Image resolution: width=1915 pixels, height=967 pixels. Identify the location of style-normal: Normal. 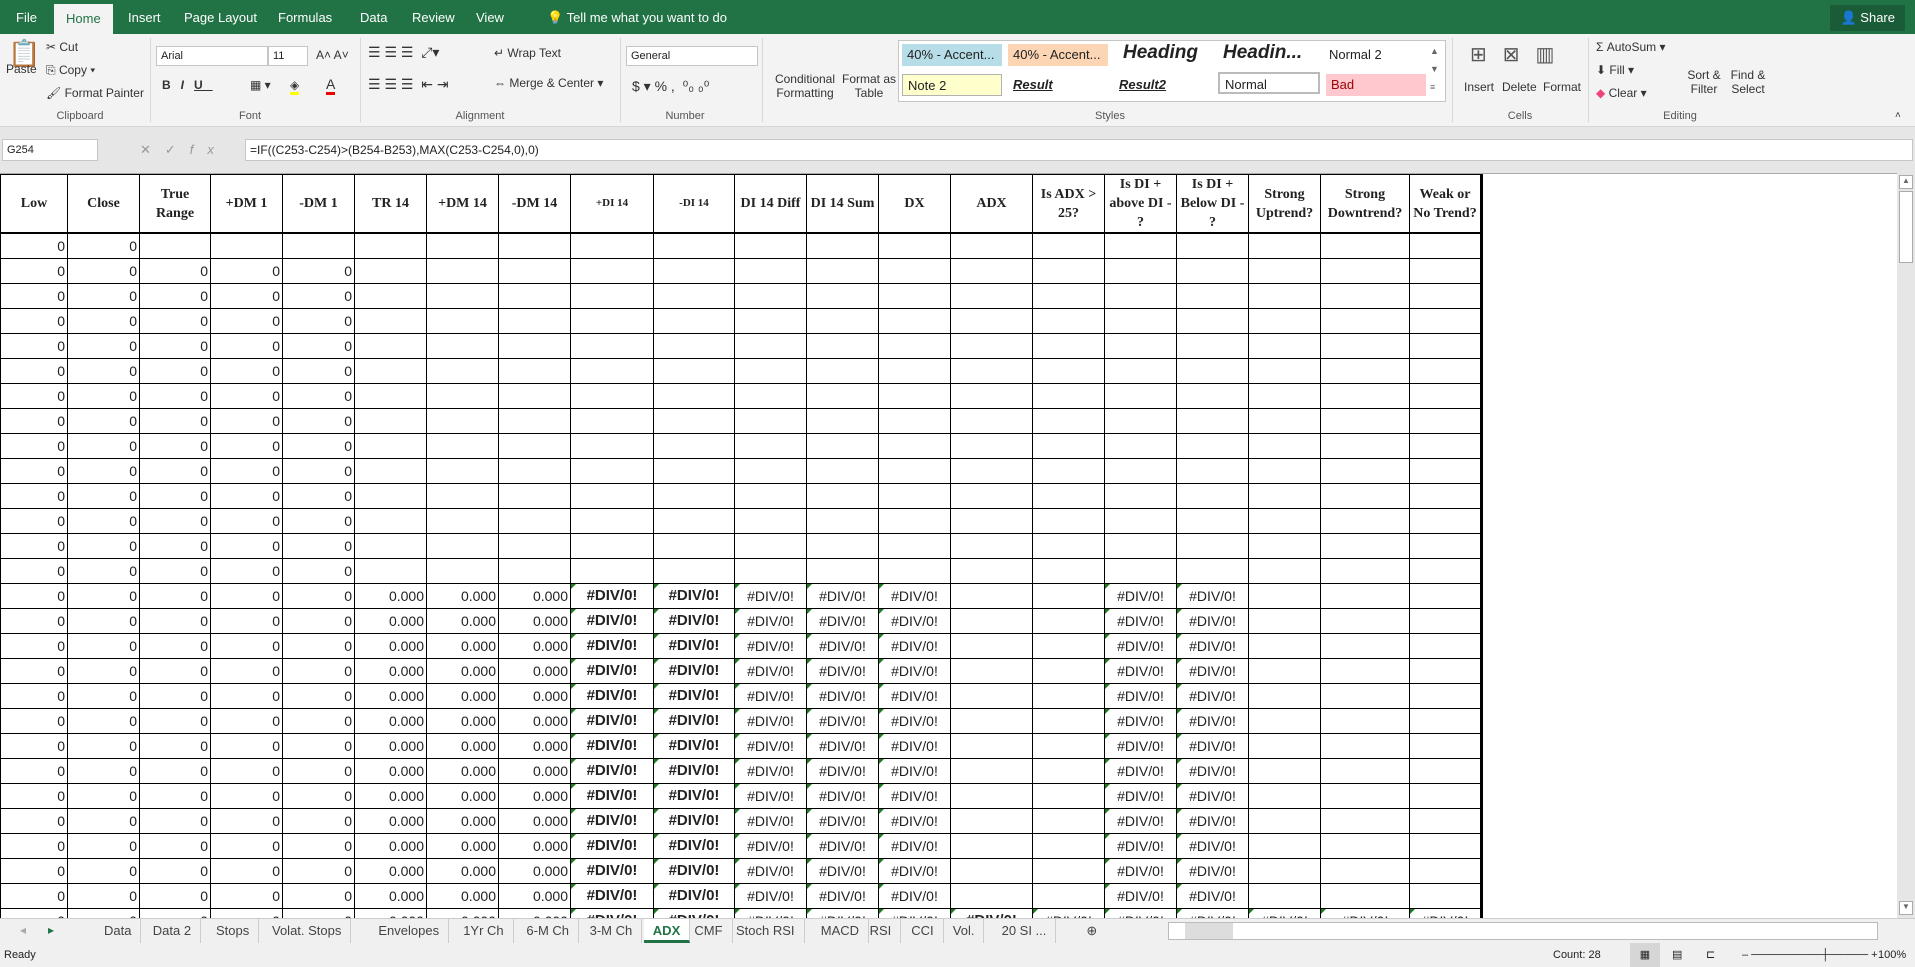
(1269, 83).